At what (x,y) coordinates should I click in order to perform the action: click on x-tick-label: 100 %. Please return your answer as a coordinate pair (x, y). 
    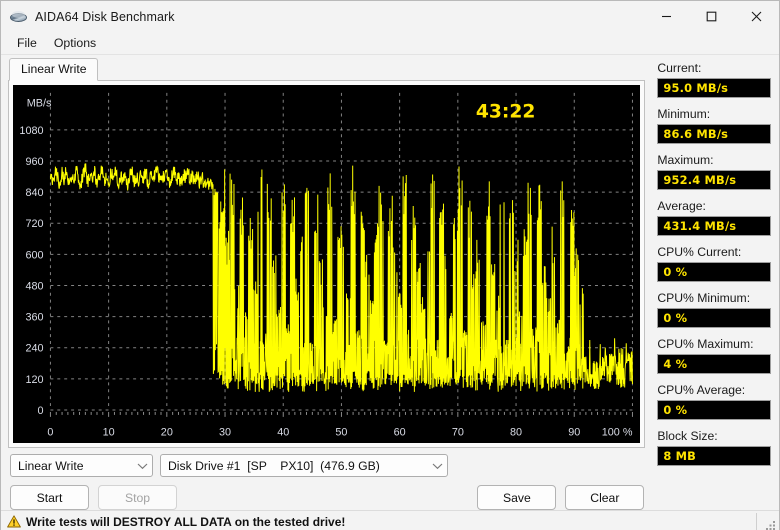
    Looking at the image, I should click on (617, 433).